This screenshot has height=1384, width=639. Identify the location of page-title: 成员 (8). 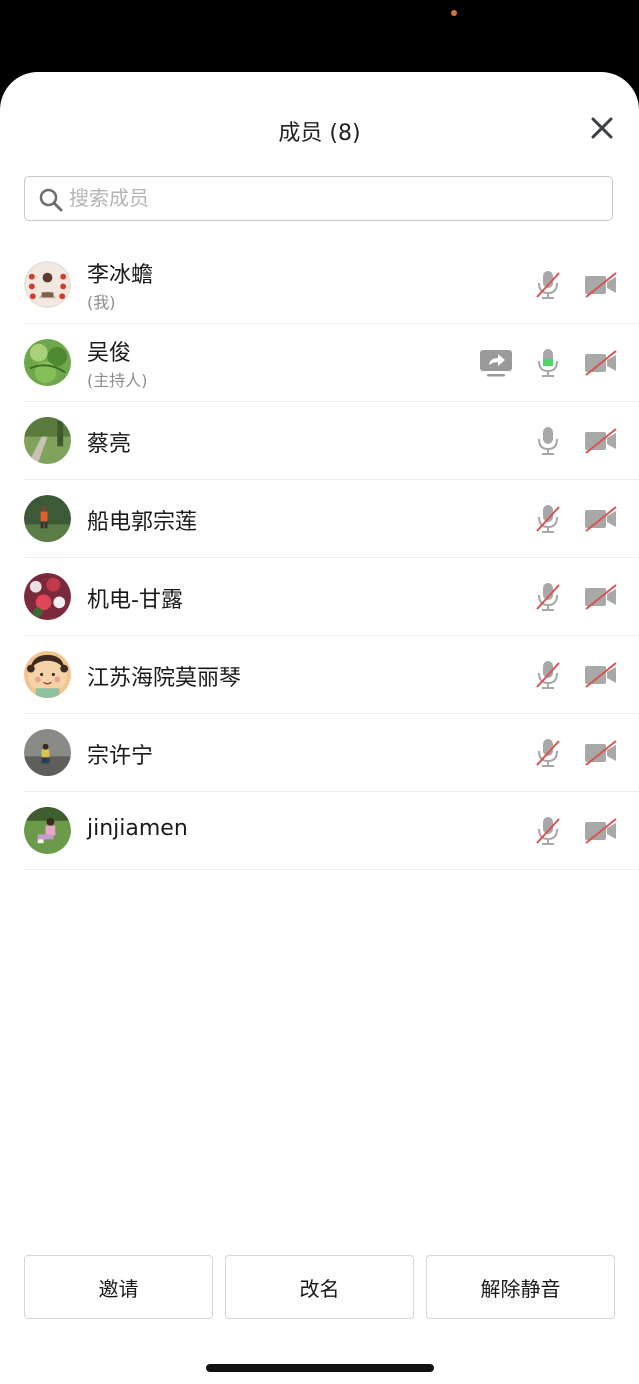
(319, 133).